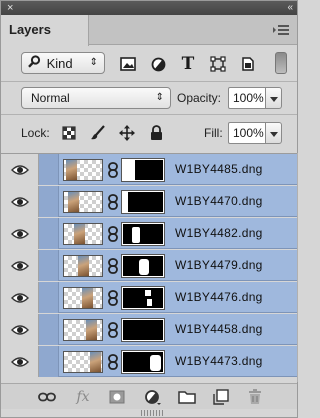 The height and width of the screenshot is (418, 320). What do you see at coordinates (281, 63) in the screenshot?
I see `filter-toggle-switch` at bounding box center [281, 63].